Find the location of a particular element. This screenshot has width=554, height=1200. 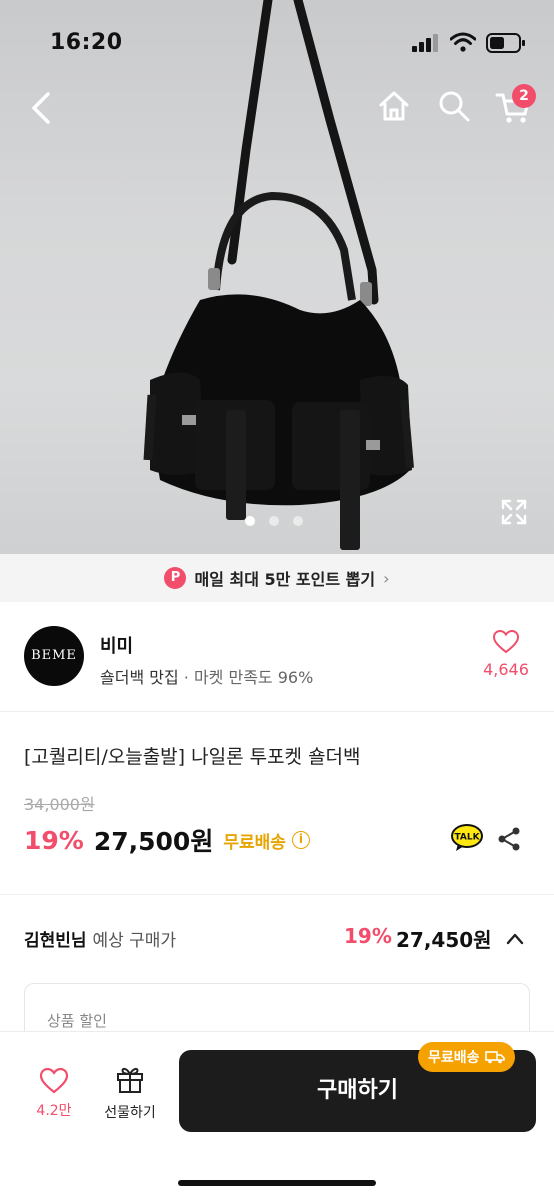

cellular-signal-icon is located at coordinates (425, 43).